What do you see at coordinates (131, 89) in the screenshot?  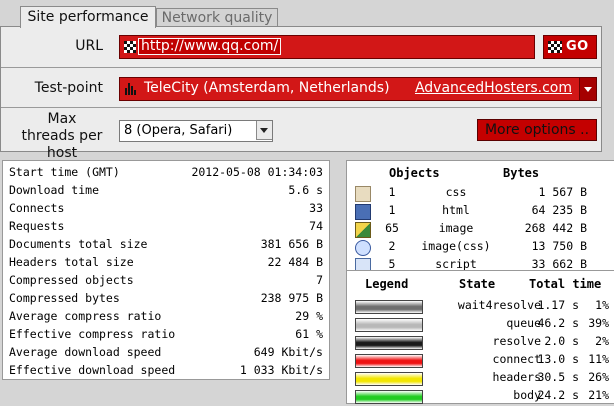 I see `building-icon` at bounding box center [131, 89].